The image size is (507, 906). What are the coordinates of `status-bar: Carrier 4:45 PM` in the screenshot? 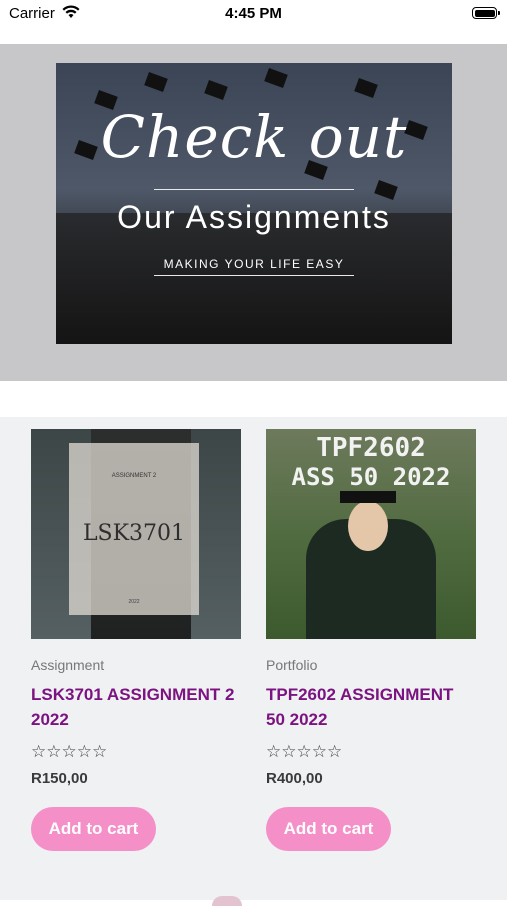 It's located at (253, 15).